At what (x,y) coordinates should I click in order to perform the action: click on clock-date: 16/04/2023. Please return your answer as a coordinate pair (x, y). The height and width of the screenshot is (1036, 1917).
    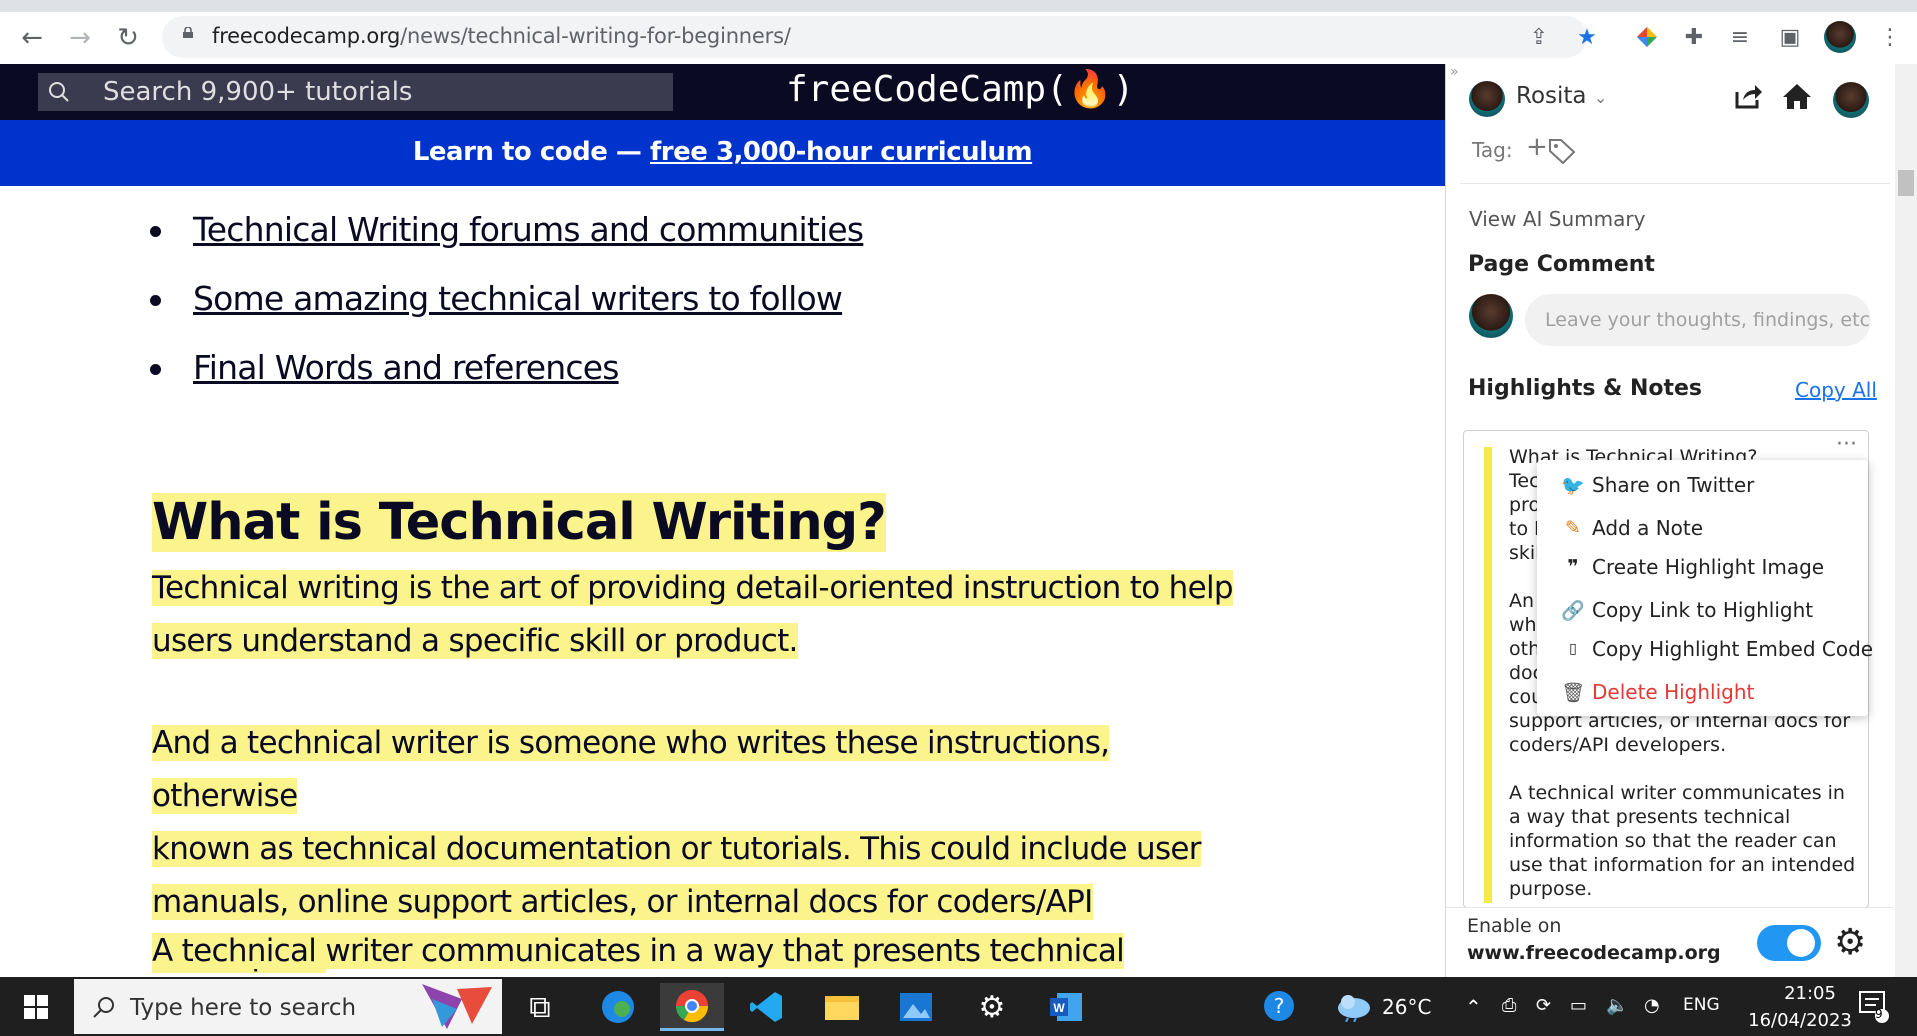
    Looking at the image, I should click on (1800, 1020).